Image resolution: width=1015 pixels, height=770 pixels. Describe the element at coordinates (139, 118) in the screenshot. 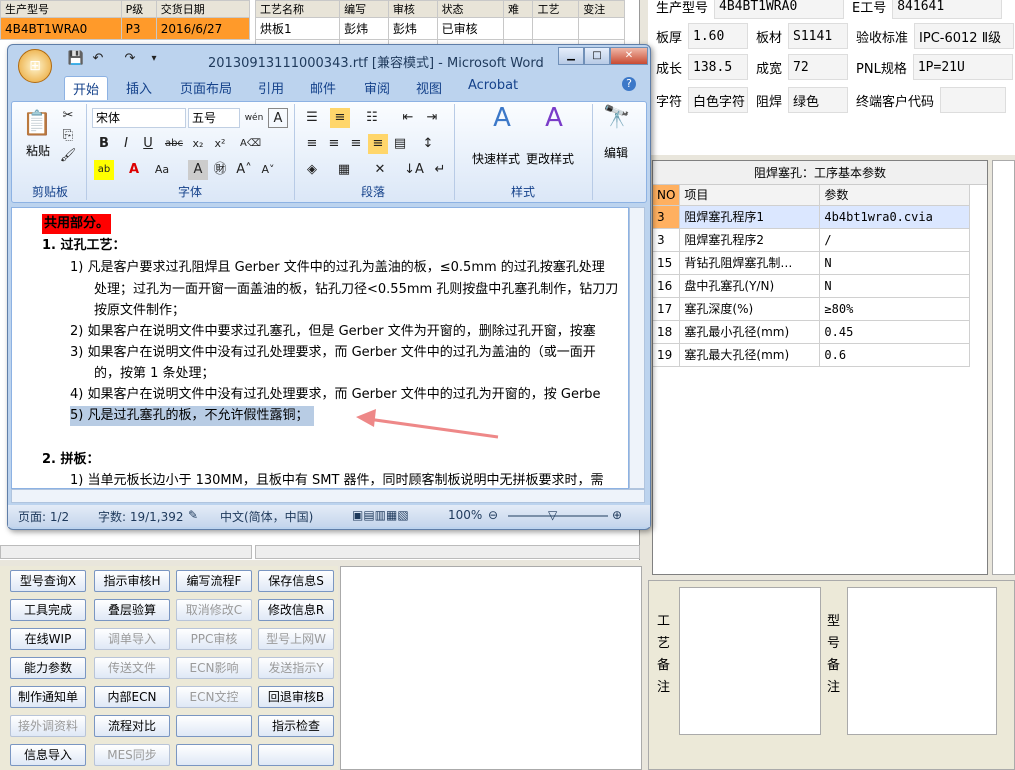

I see `font-name-select: 宋体` at that location.